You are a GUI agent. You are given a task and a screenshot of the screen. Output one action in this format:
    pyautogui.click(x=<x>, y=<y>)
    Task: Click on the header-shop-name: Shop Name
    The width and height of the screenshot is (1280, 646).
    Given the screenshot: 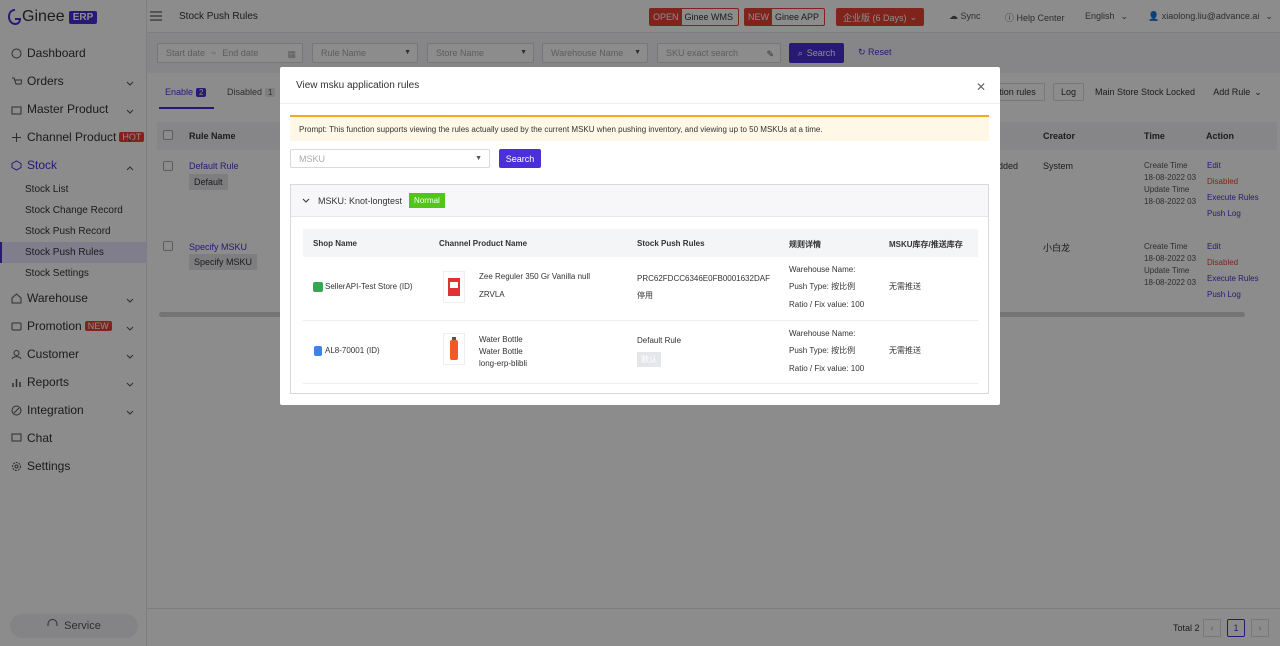 What is the action you would take?
    pyautogui.click(x=335, y=243)
    